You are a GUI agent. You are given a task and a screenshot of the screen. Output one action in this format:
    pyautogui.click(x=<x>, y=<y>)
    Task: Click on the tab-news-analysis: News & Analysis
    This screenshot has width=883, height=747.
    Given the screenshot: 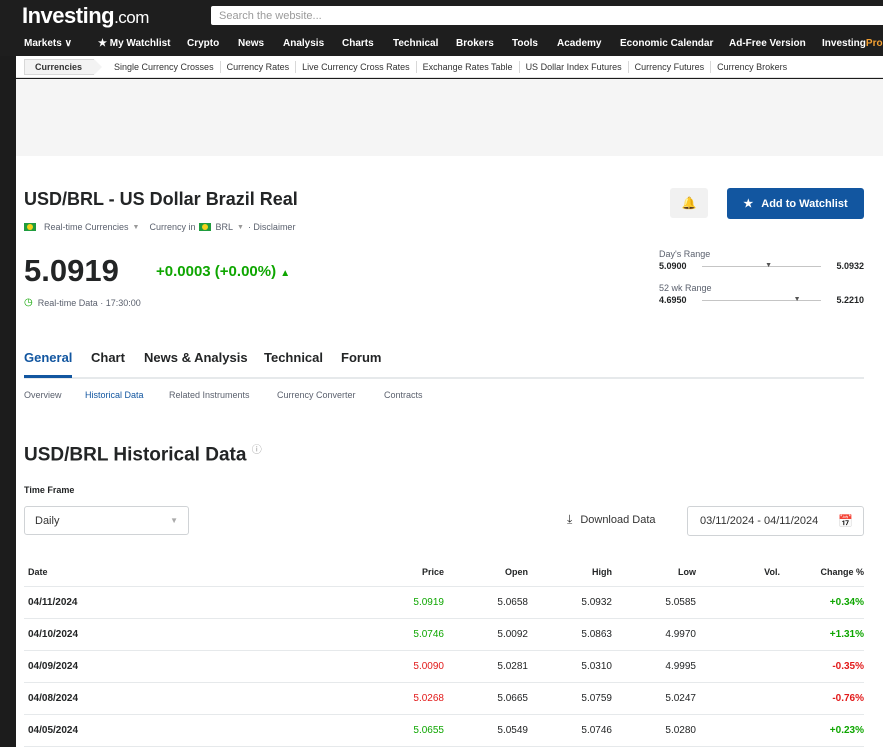 What is the action you would take?
    pyautogui.click(x=196, y=357)
    